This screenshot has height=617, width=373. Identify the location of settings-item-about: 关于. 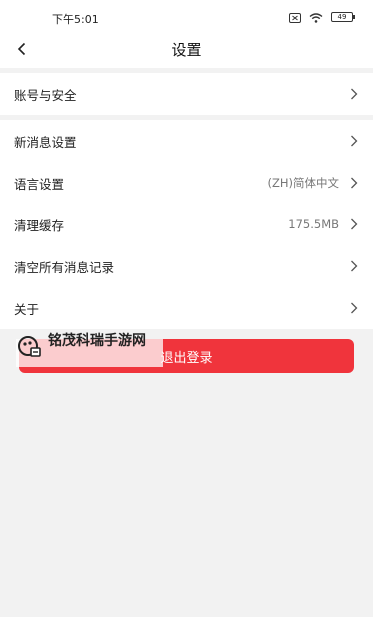
(186, 308).